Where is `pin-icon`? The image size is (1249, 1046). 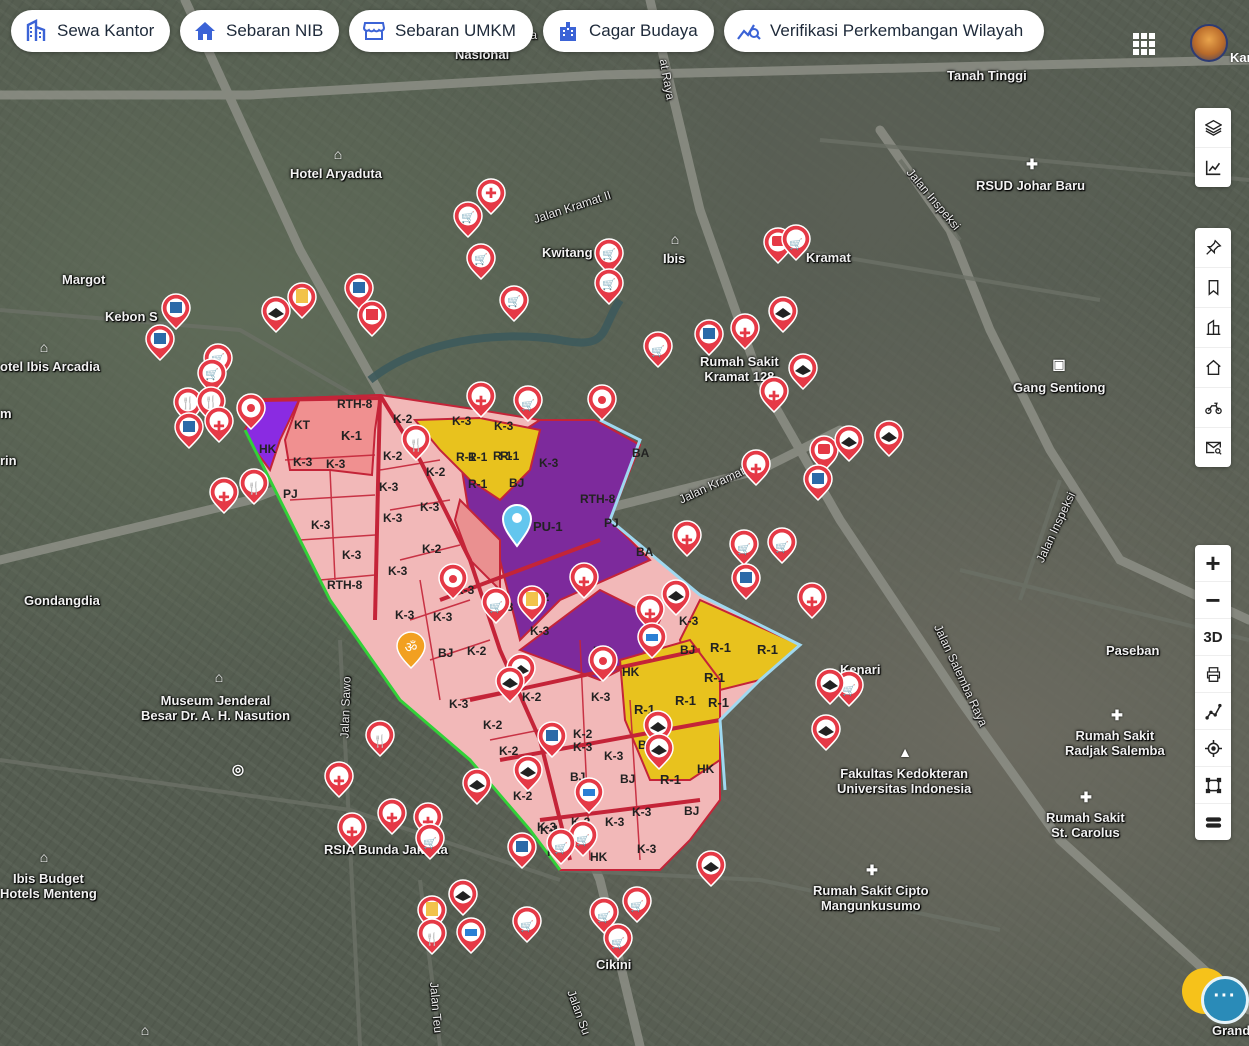 pin-icon is located at coordinates (1213, 247).